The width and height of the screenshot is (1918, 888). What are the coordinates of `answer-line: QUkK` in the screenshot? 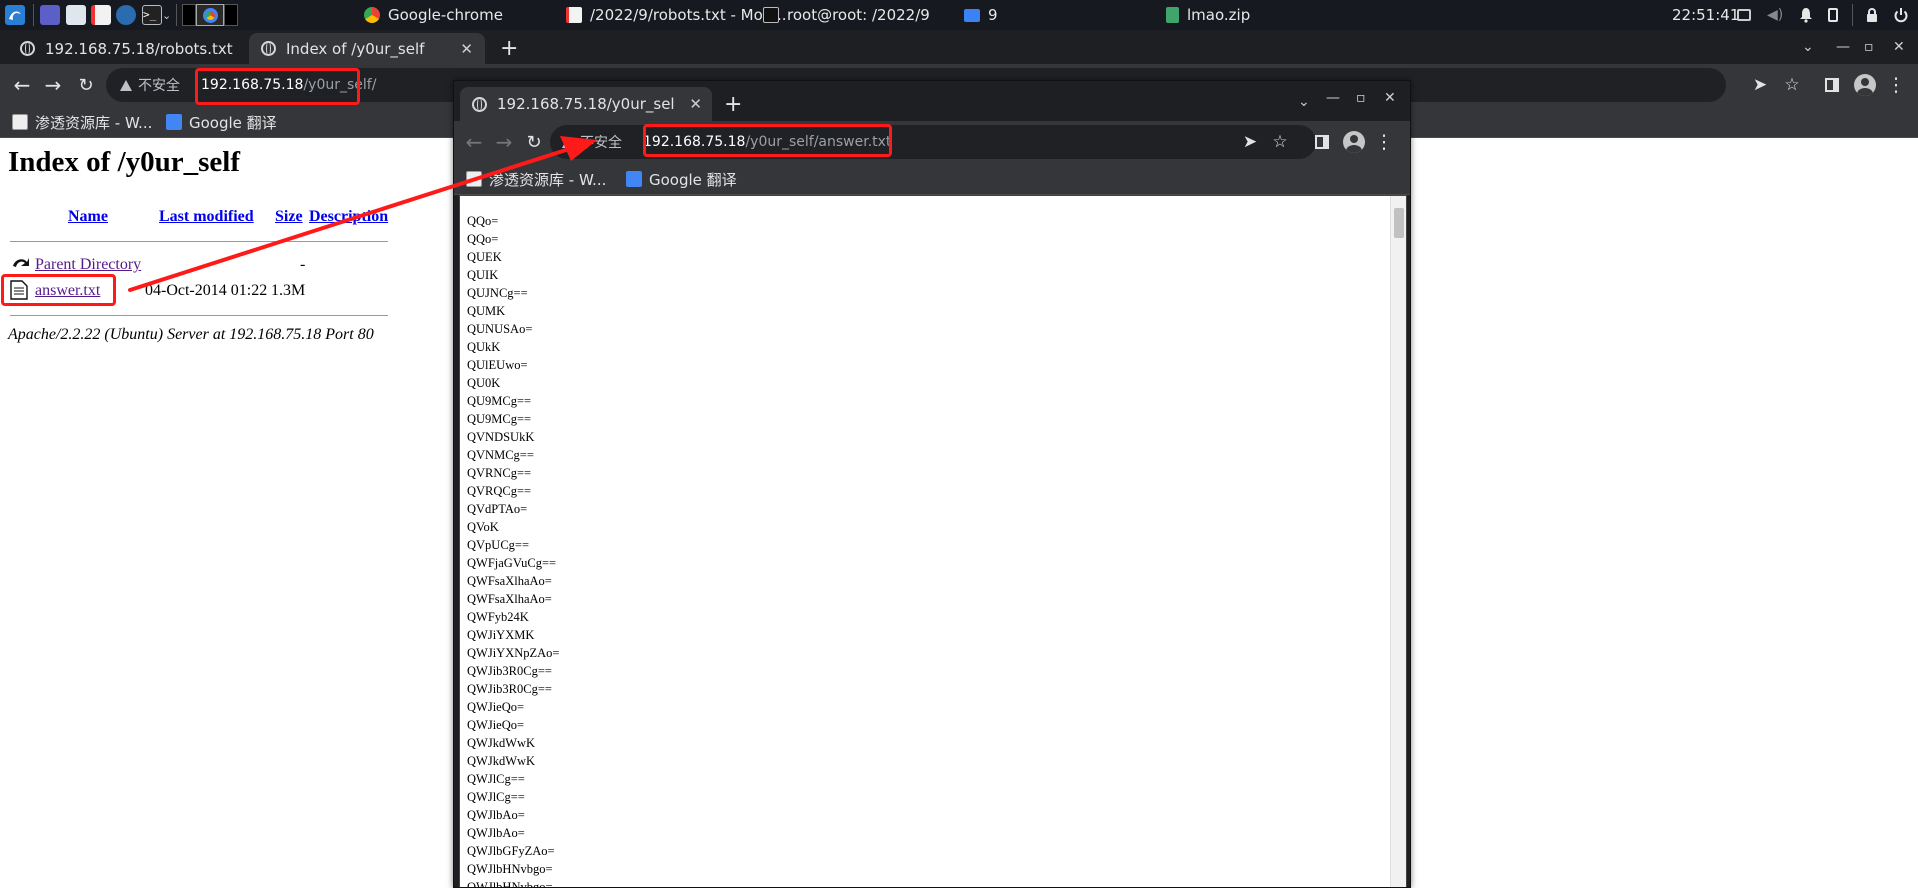 It's located at (484, 347).